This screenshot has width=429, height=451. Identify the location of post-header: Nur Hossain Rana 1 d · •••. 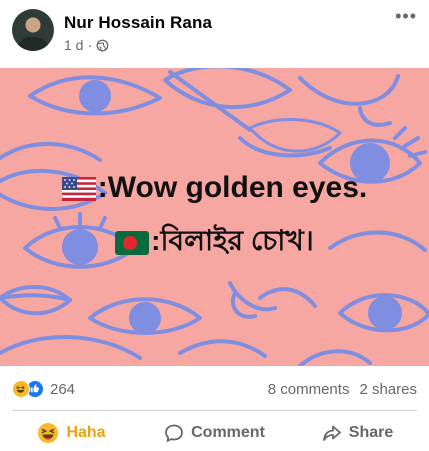
(214, 33).